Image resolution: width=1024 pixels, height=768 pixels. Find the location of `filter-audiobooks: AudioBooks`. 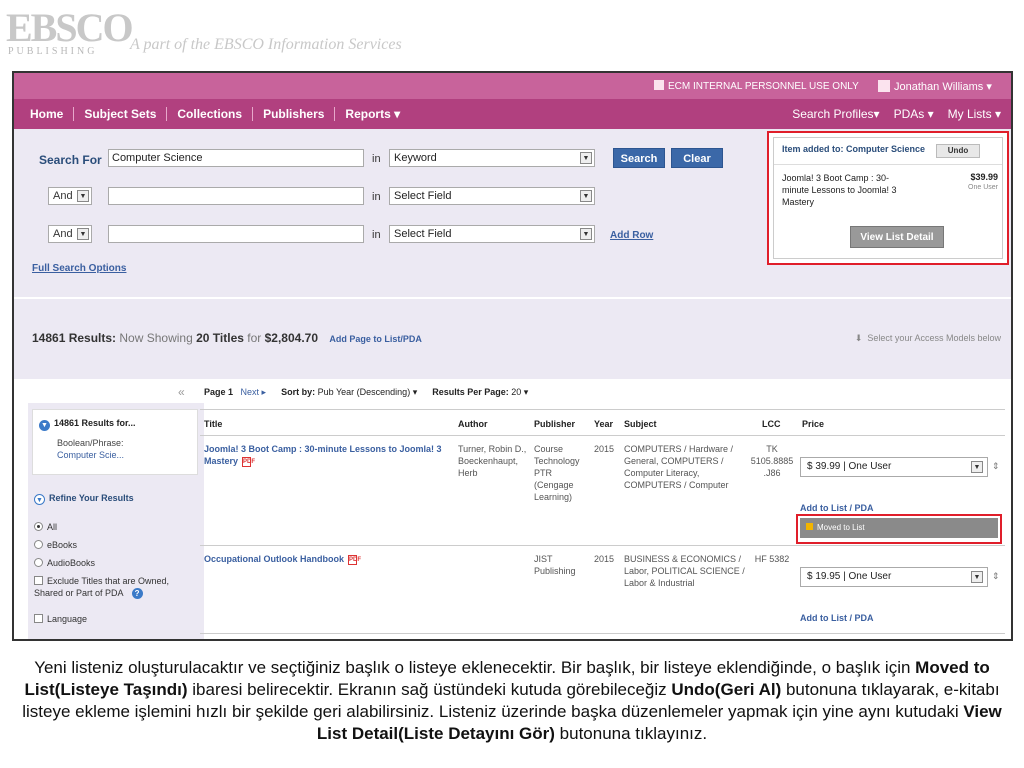

filter-audiobooks: AudioBooks is located at coordinates (64, 563).